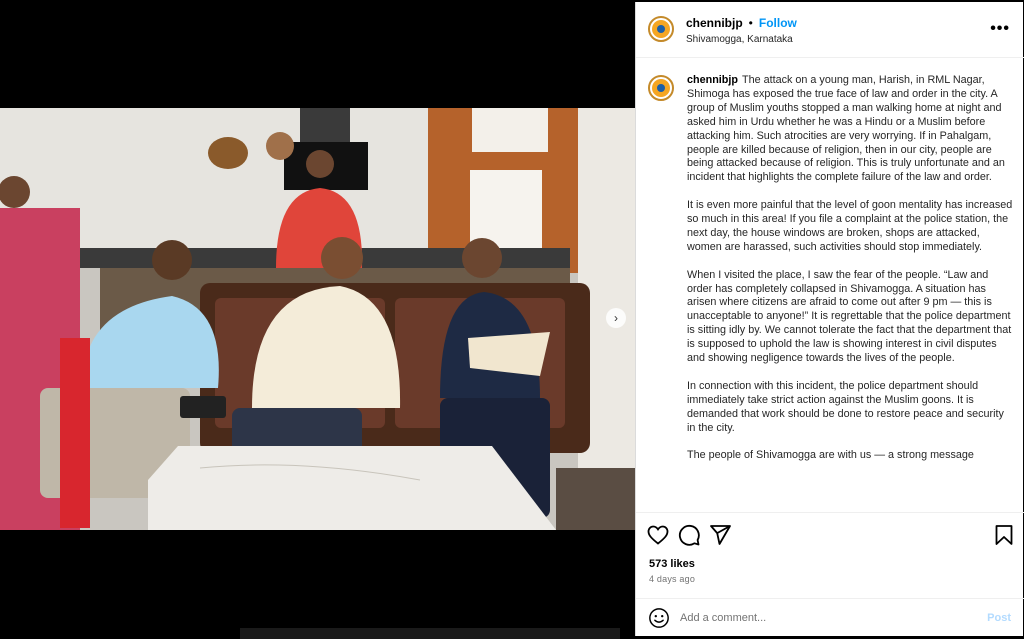  I want to click on comment-bar: Post, so click(830, 617).